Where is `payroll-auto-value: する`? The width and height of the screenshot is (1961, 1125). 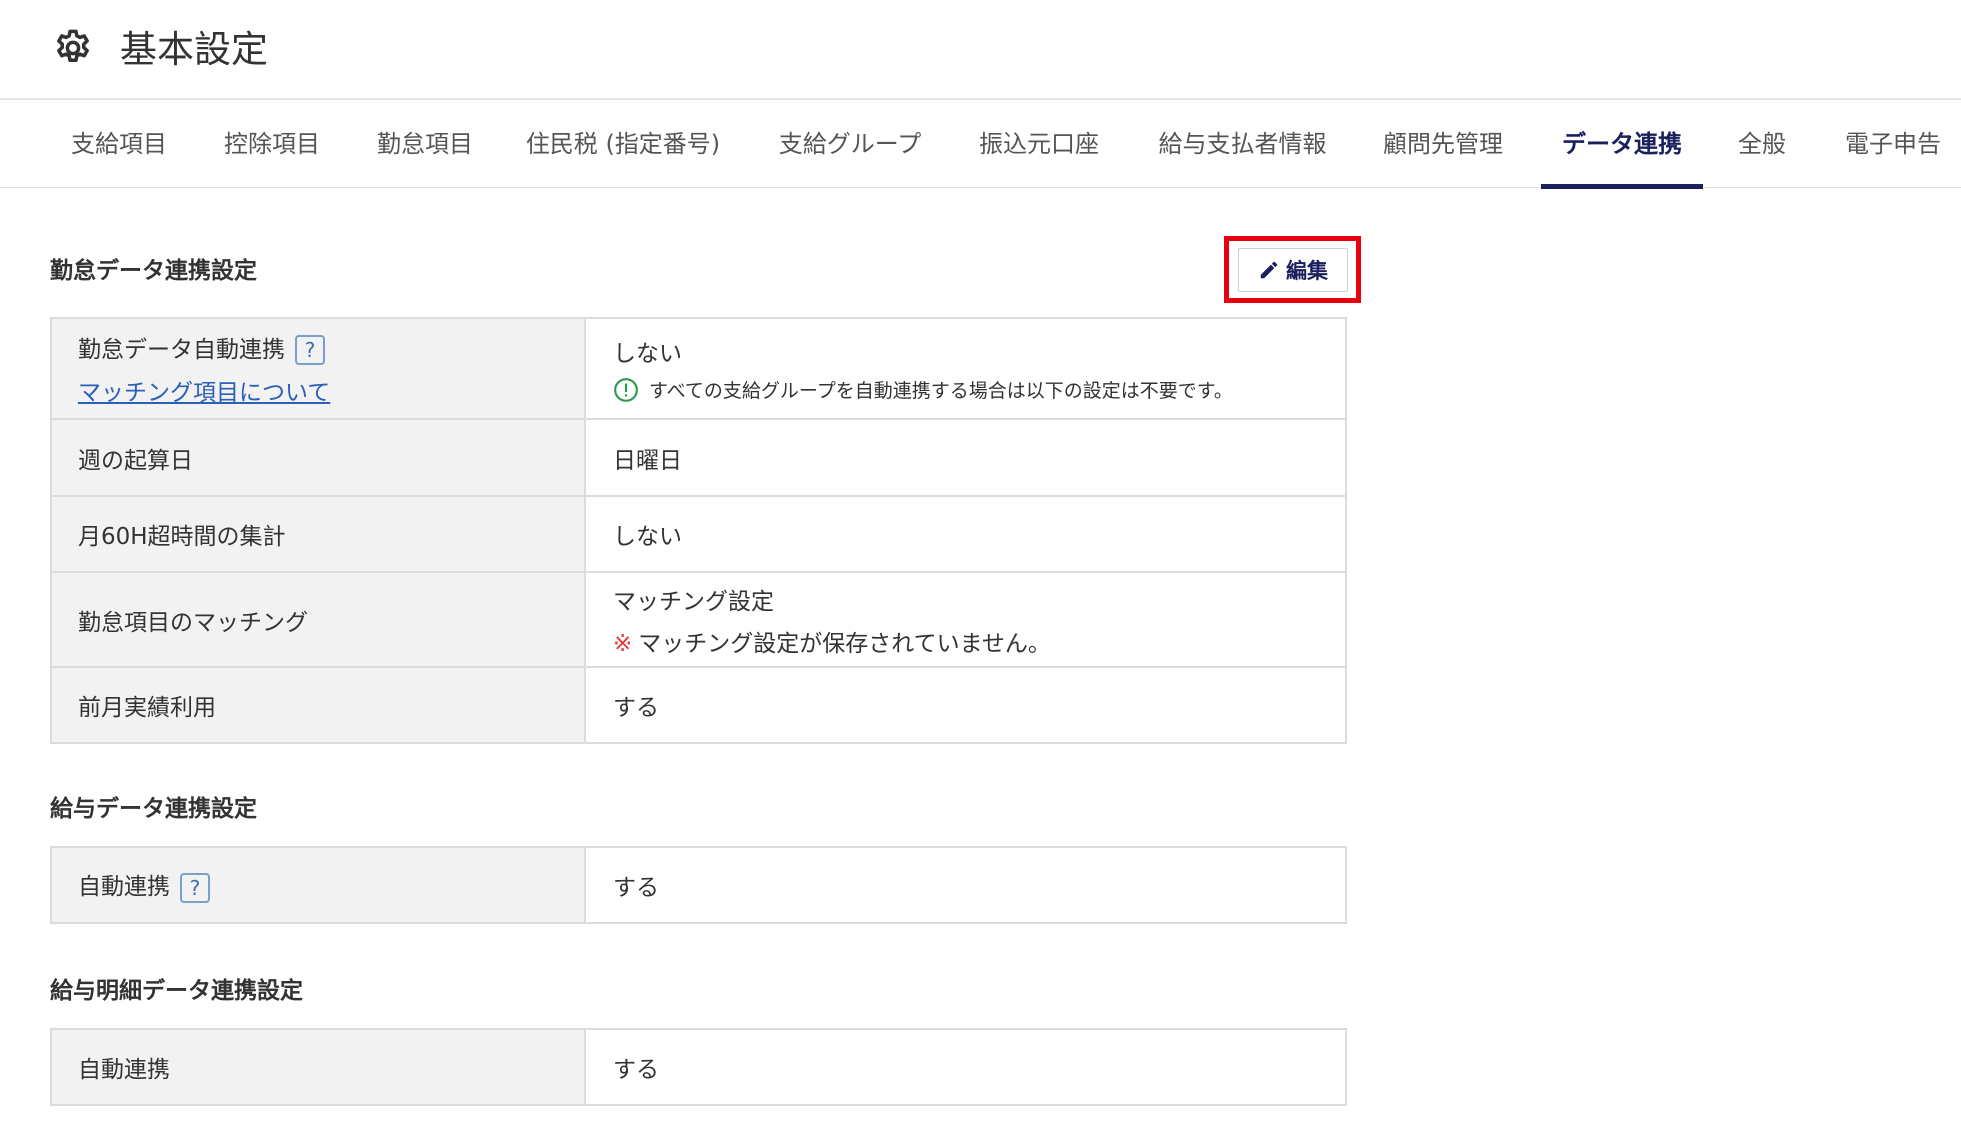 payroll-auto-value: する is located at coordinates (636, 888).